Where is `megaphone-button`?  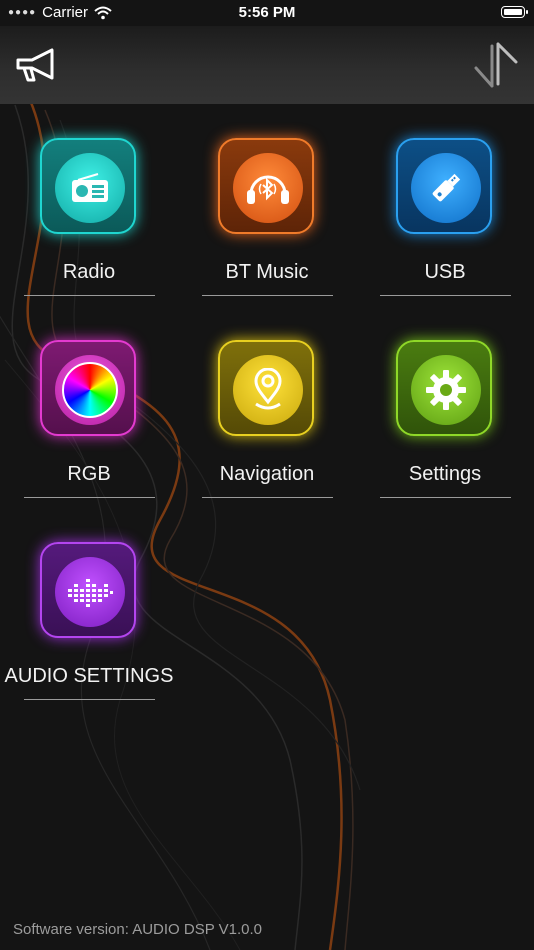 megaphone-button is located at coordinates (37, 65).